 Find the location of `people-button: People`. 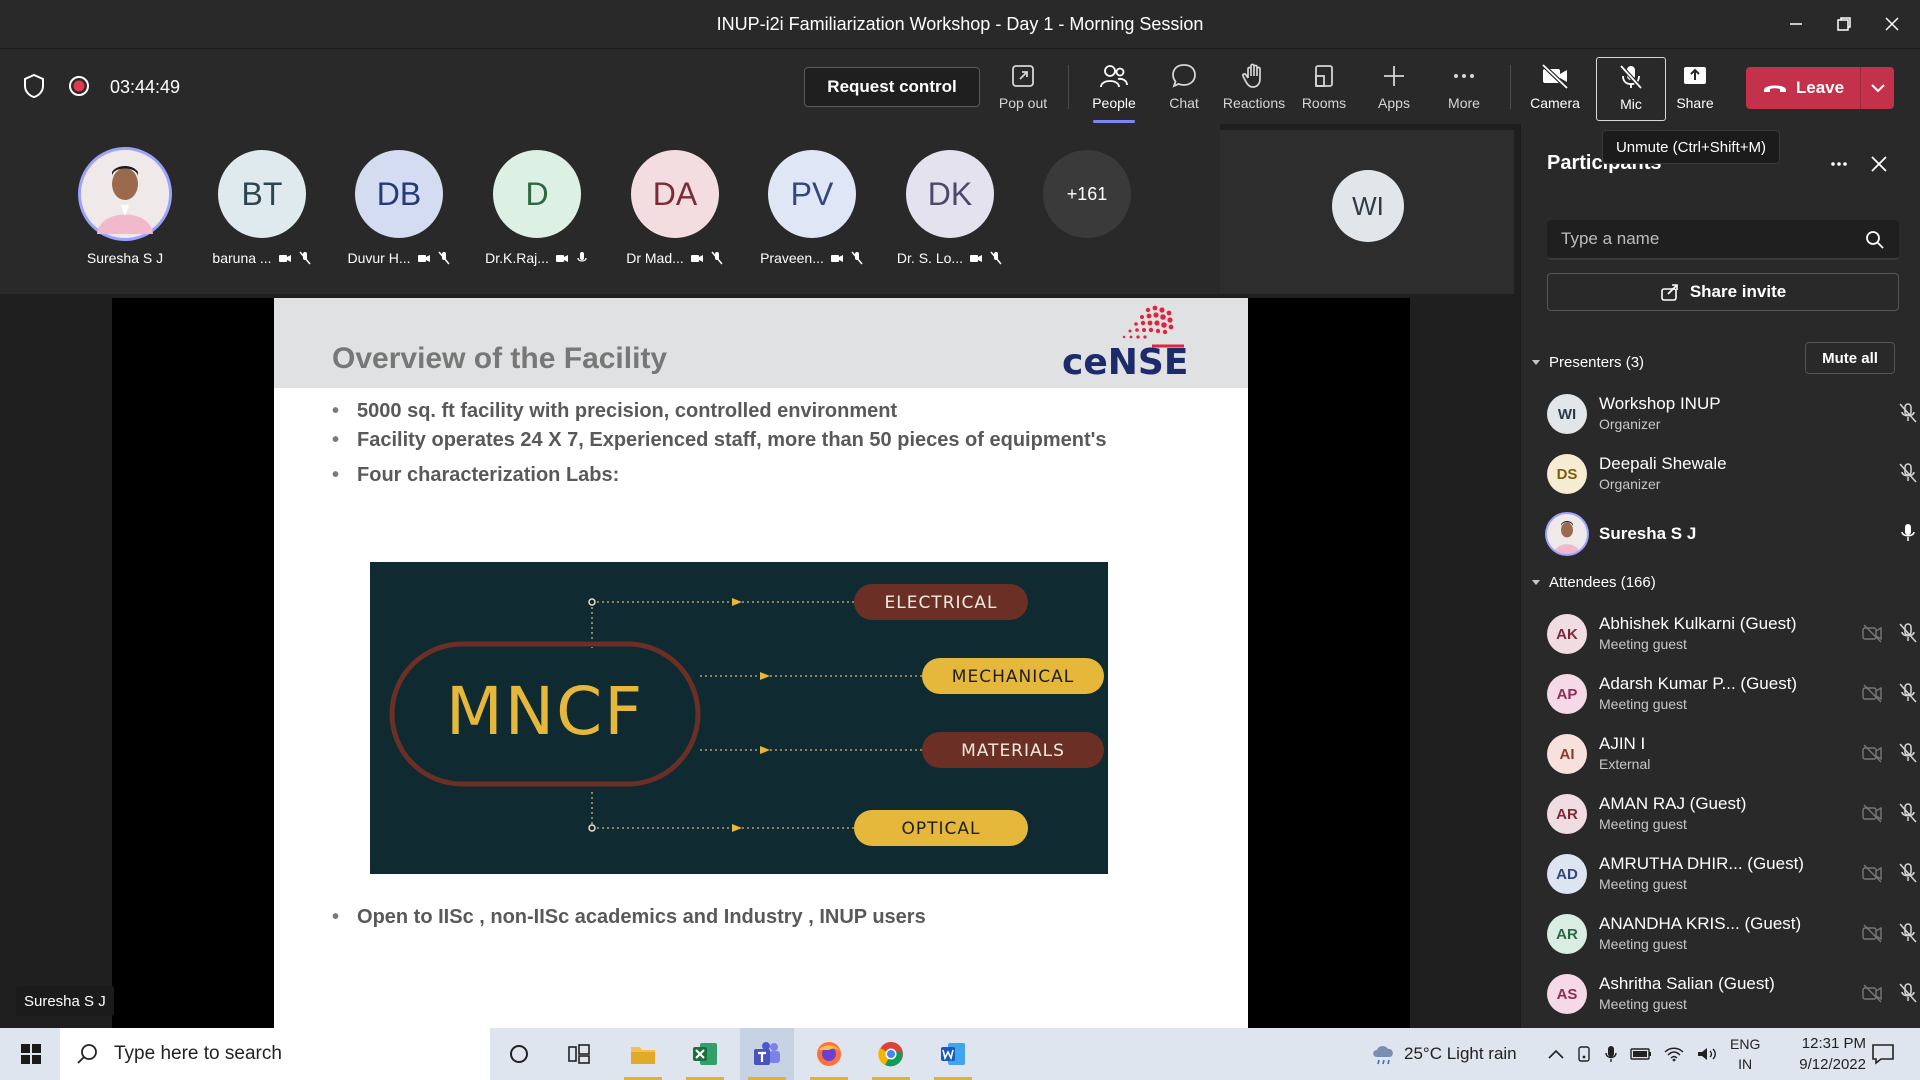

people-button: People is located at coordinates (1114, 92).